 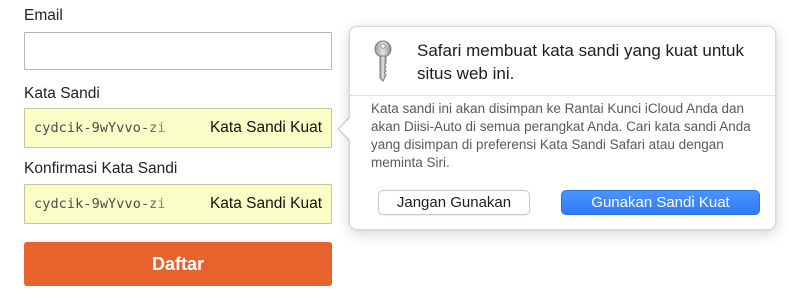 I want to click on confirm-strong-password-label: Kata Sandi Kuat, so click(x=265, y=203).